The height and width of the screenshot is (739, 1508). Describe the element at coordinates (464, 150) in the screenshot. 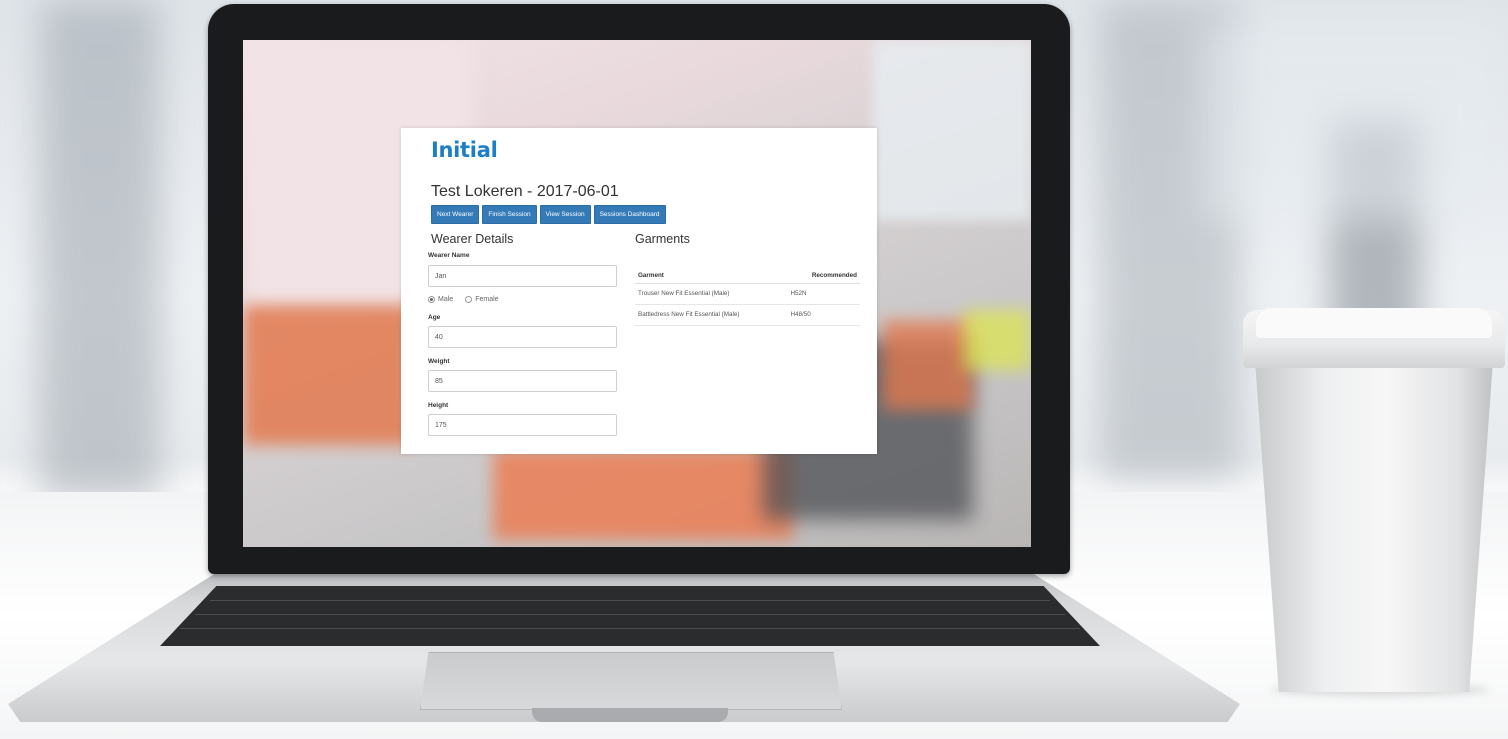

I see `brand-logo: Initial` at that location.